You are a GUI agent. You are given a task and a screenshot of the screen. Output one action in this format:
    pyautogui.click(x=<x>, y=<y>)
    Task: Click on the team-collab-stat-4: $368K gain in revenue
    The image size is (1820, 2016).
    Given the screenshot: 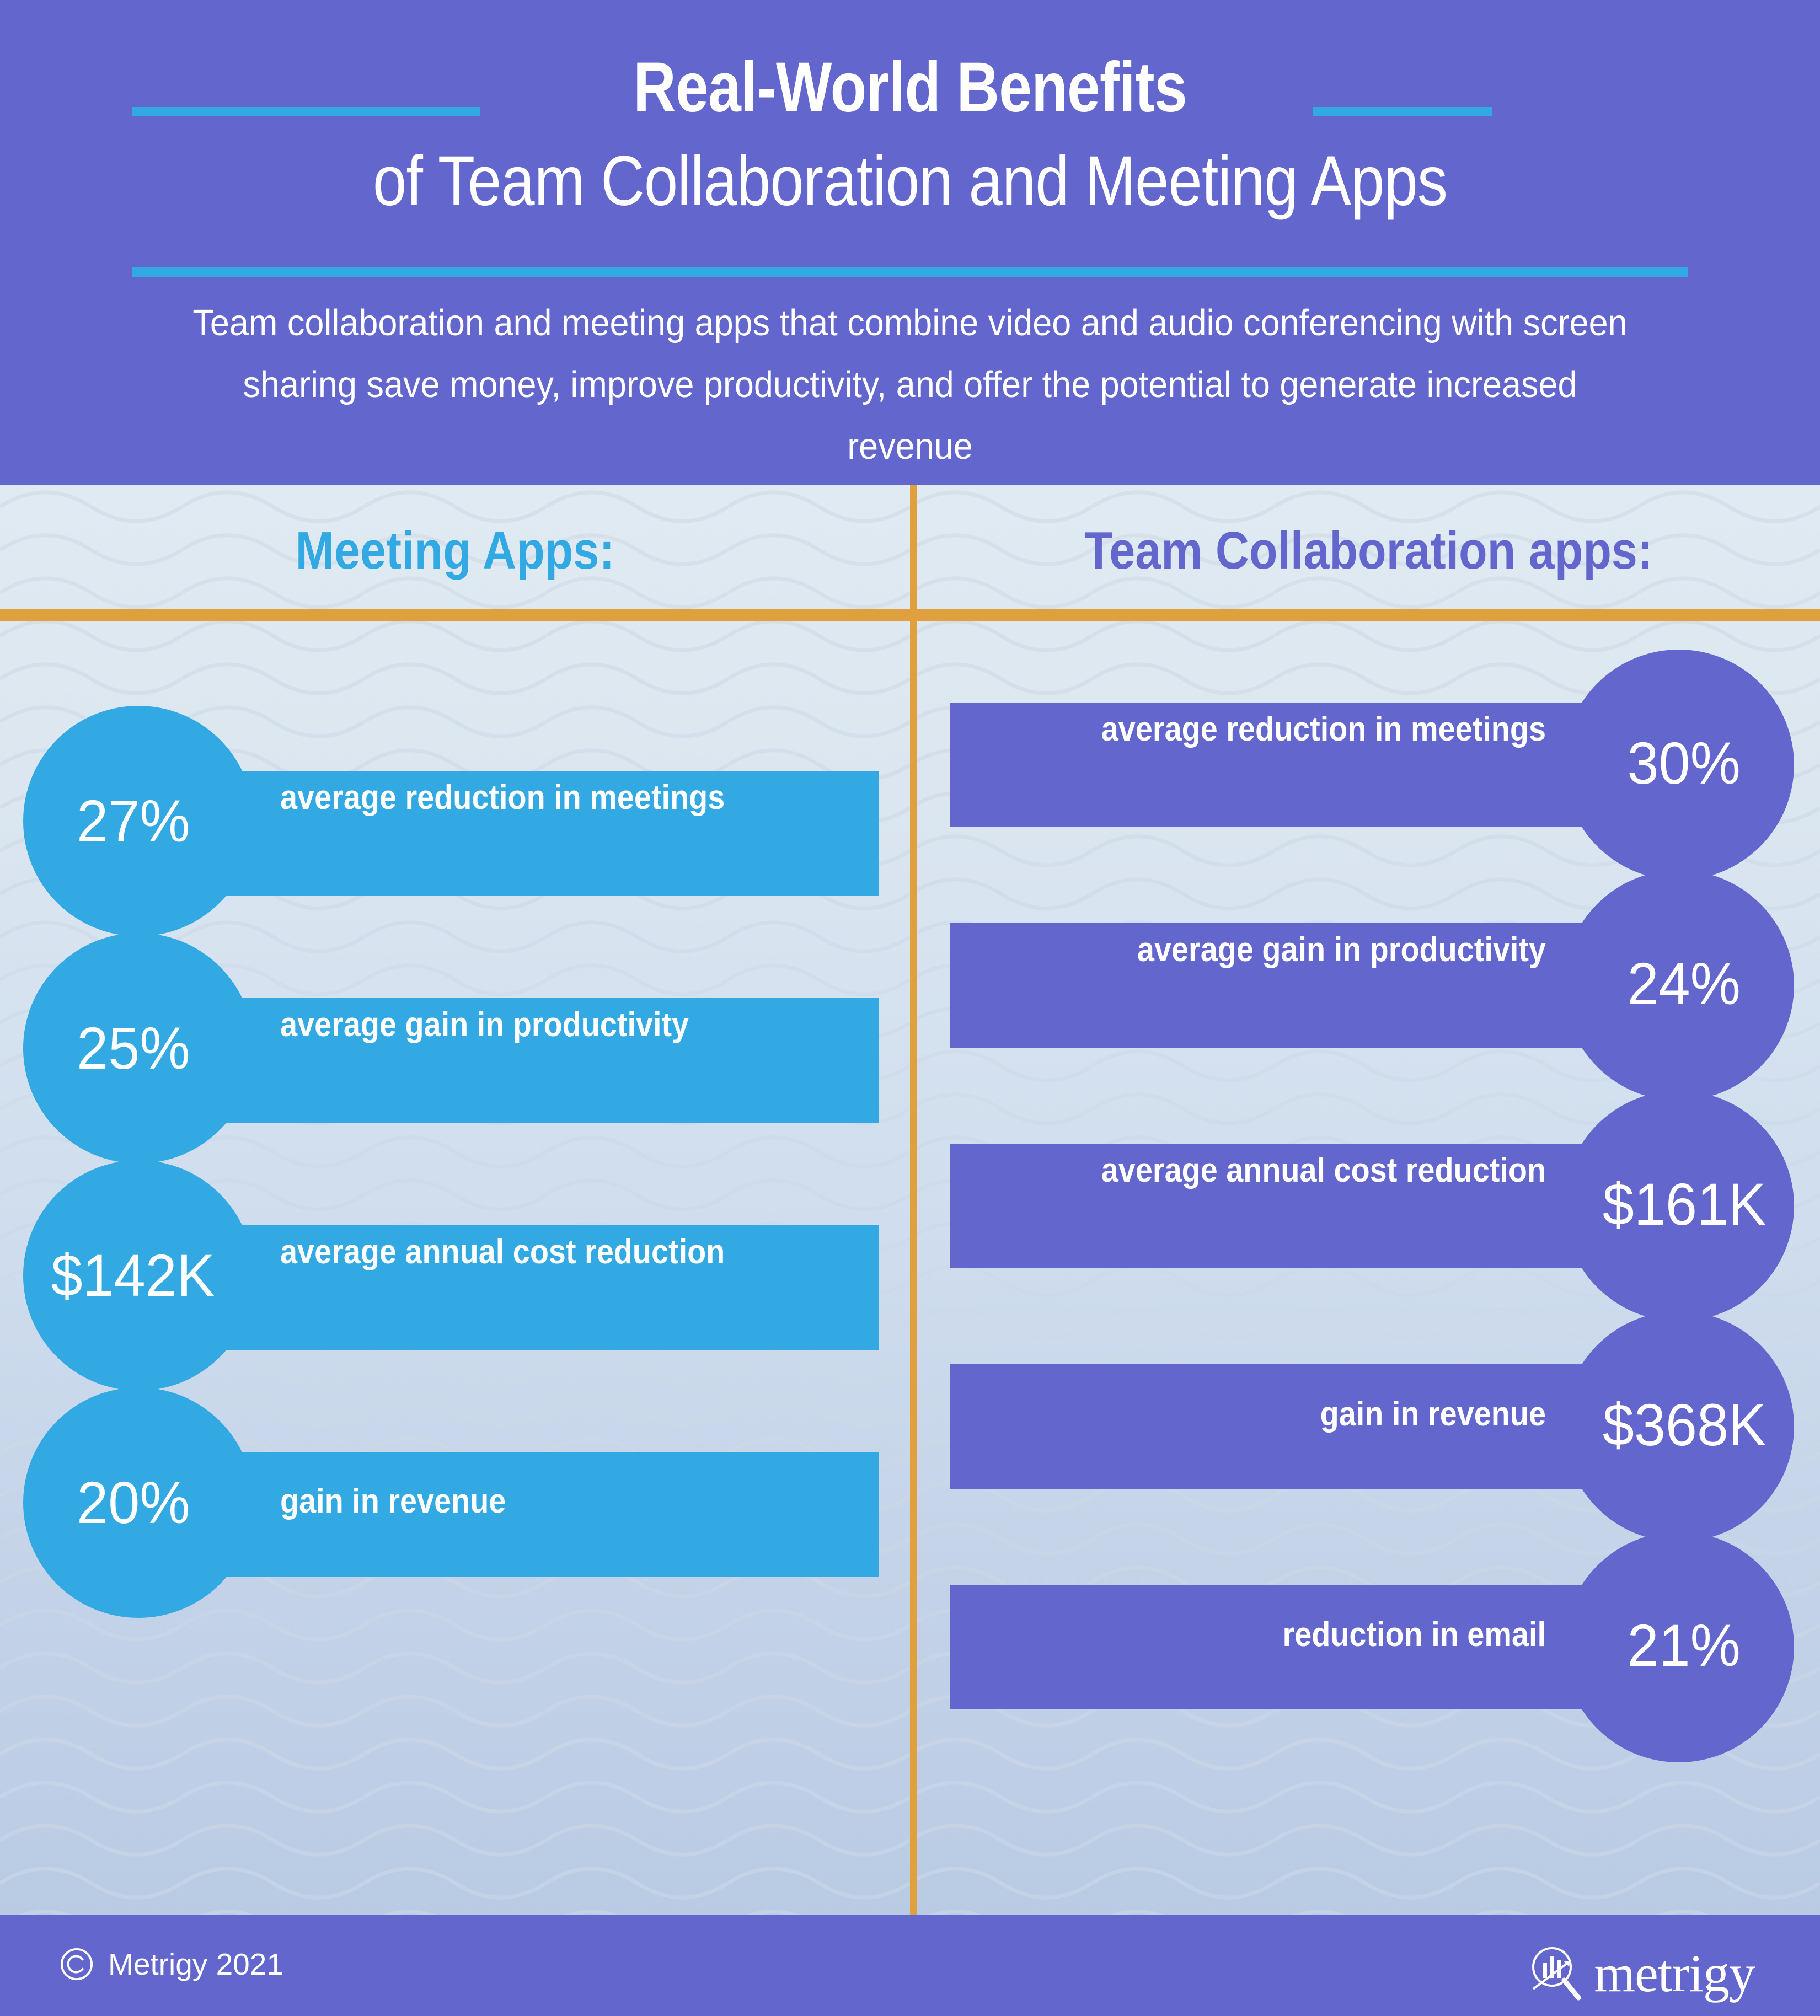 What is the action you would take?
    pyautogui.click(x=1368, y=1426)
    